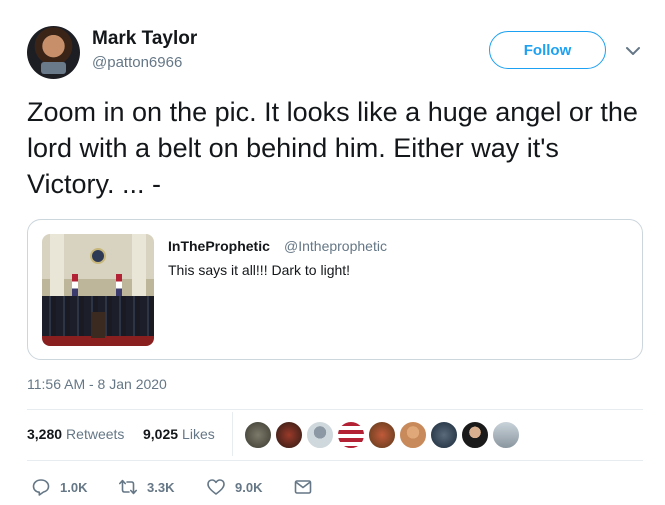  What do you see at coordinates (59, 487) in the screenshot?
I see `reply-button: 1.0K` at bounding box center [59, 487].